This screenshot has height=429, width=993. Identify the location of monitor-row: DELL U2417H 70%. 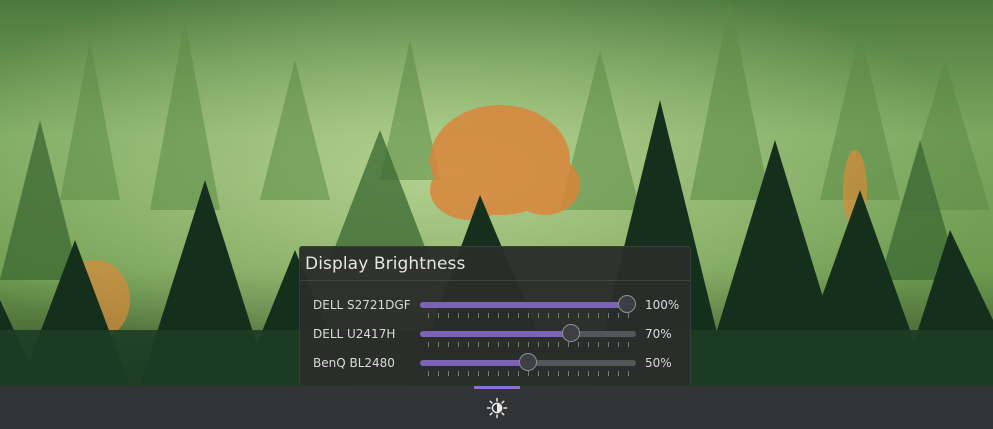
(495, 338).